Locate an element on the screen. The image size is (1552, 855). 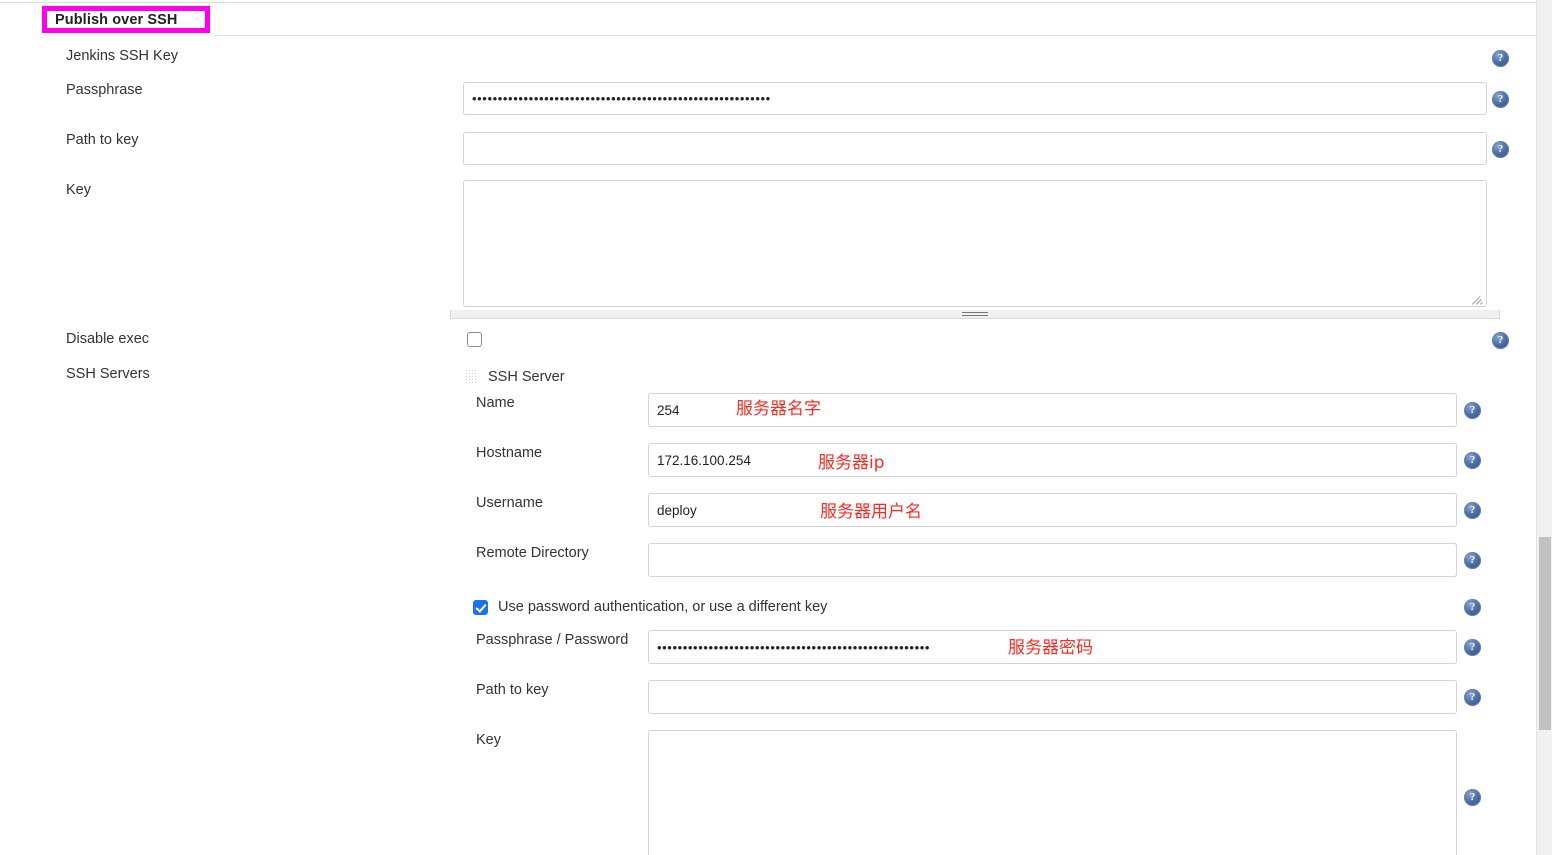
label-passphrase-password: Passphrase / Password is located at coordinates (552, 640).